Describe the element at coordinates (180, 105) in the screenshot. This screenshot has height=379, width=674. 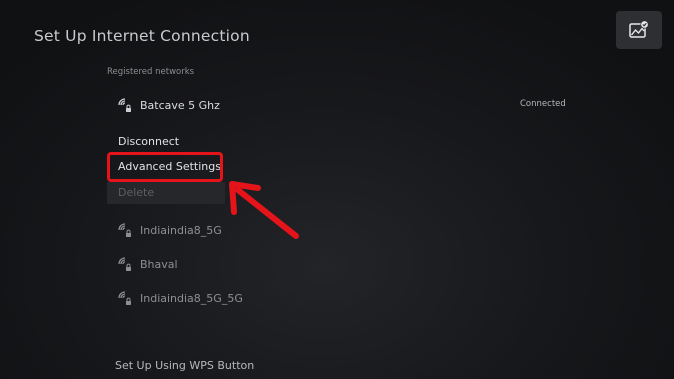
I see `network-name: Batcave 5 Ghz` at that location.